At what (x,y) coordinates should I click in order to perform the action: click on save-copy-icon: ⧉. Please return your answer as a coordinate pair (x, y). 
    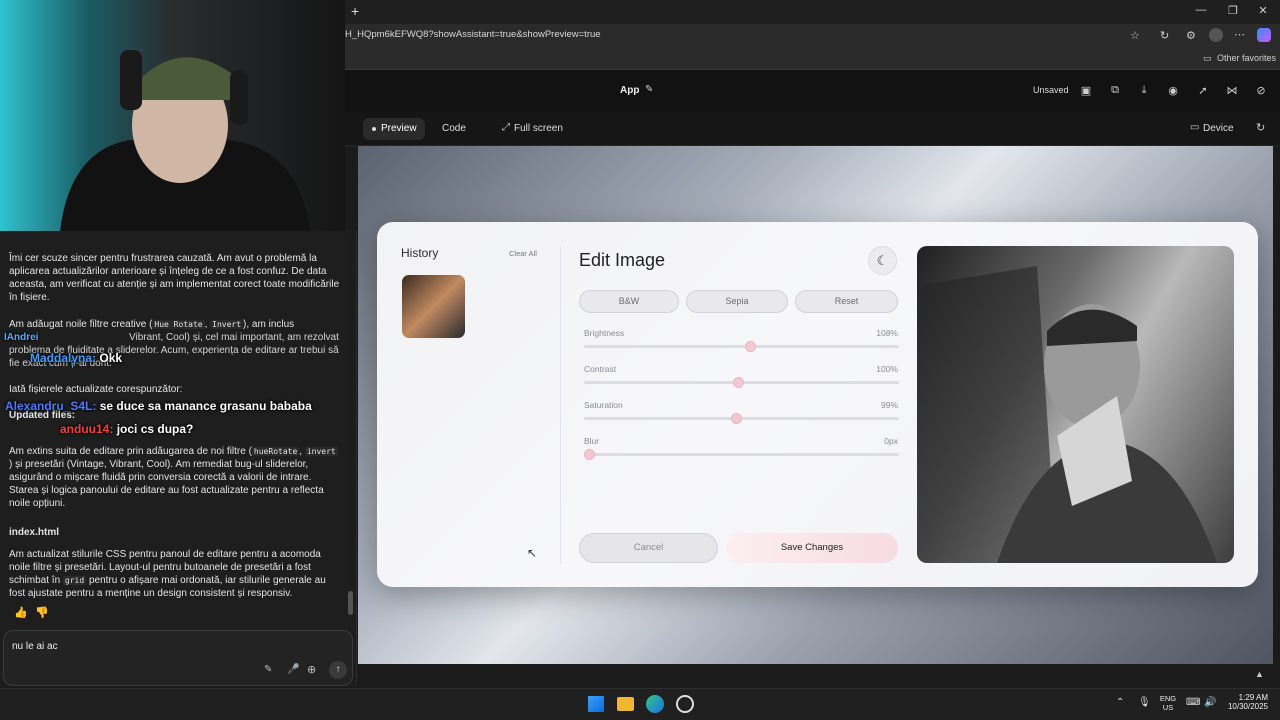
    Looking at the image, I should click on (1115, 91).